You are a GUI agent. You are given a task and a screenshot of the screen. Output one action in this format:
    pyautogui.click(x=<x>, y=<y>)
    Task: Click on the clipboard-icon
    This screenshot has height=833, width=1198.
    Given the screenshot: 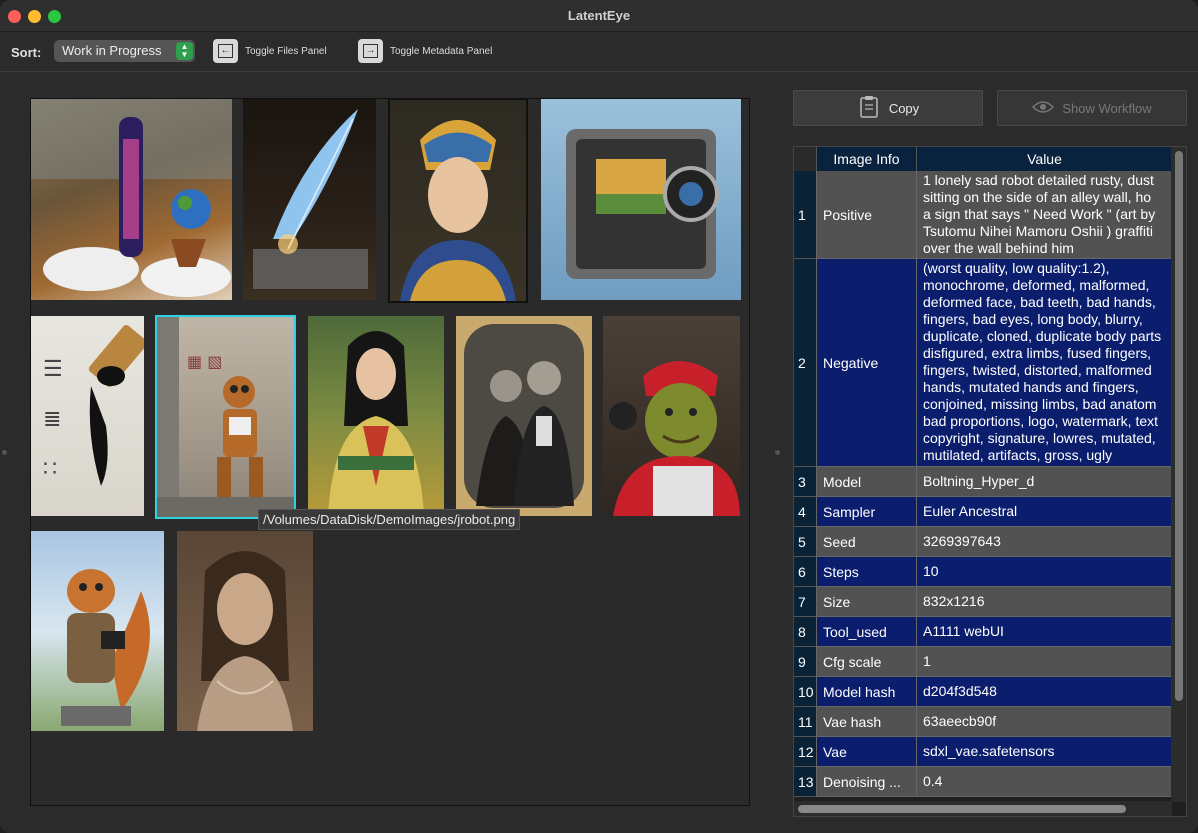 What is the action you would take?
    pyautogui.click(x=869, y=108)
    